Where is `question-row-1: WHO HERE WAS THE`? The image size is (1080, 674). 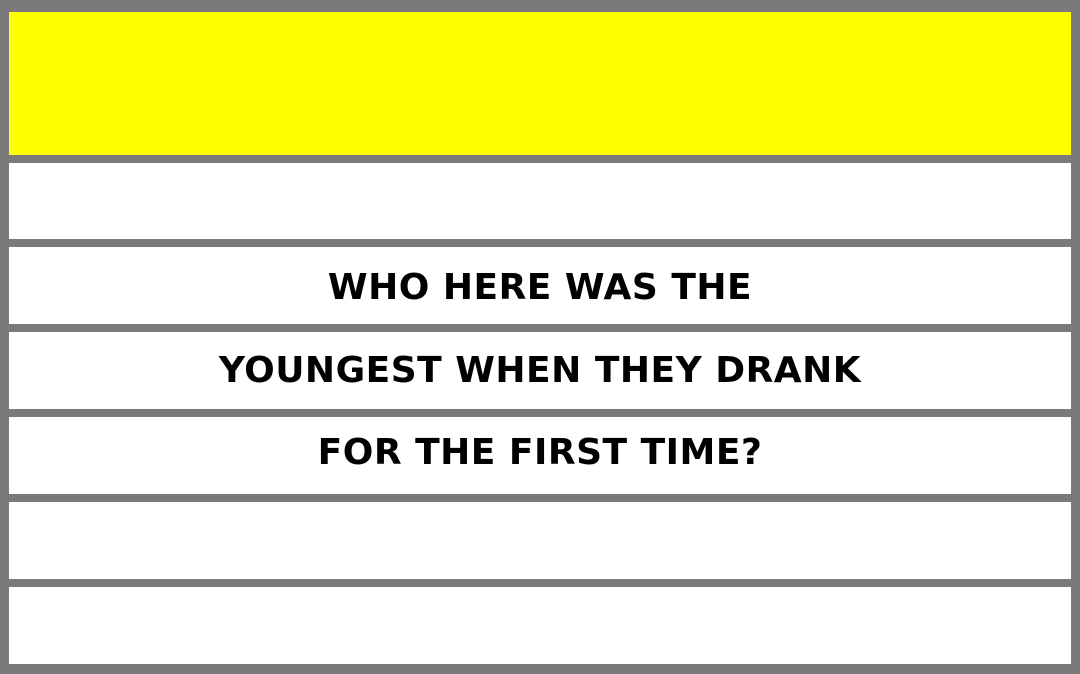
question-row-1: WHO HERE WAS THE is located at coordinates (540, 285).